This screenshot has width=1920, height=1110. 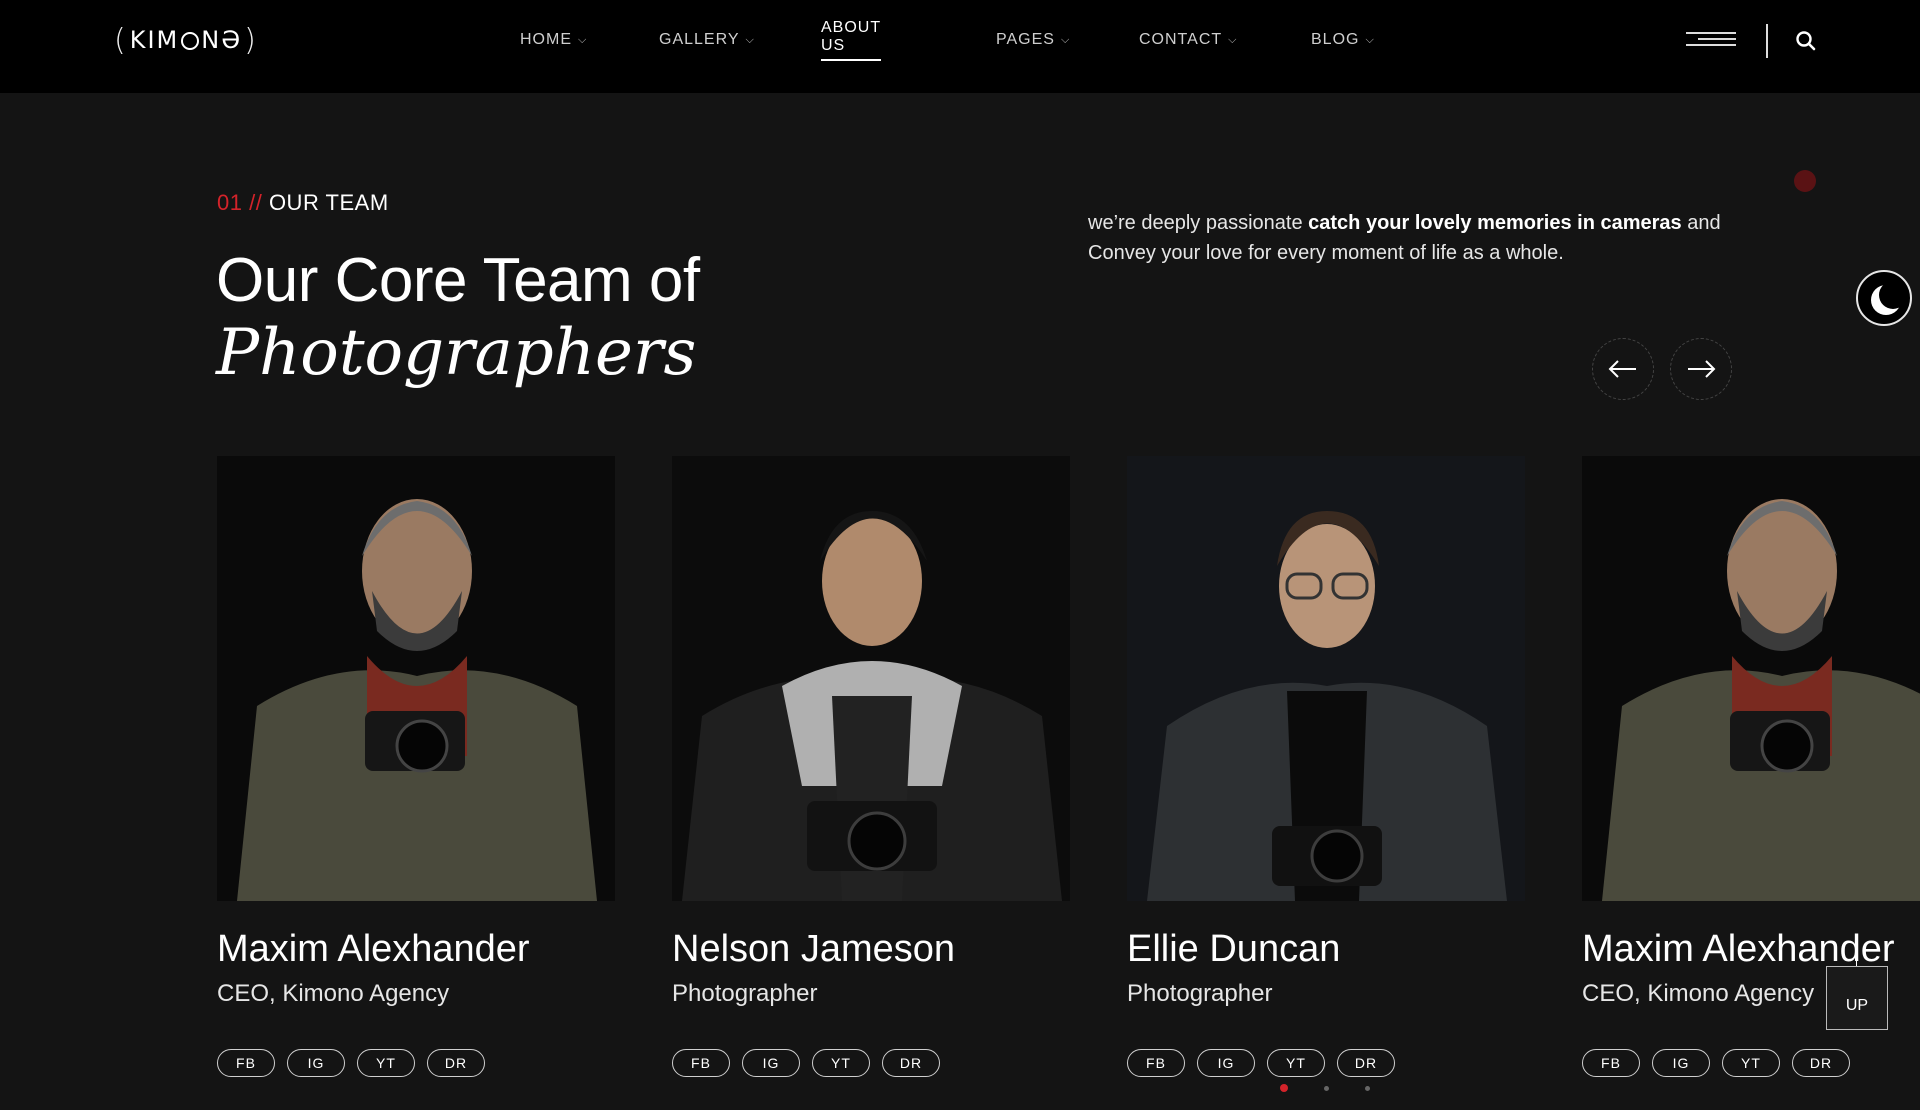 What do you see at coordinates (190, 41) in the screenshot?
I see `logo-aperture-icon` at bounding box center [190, 41].